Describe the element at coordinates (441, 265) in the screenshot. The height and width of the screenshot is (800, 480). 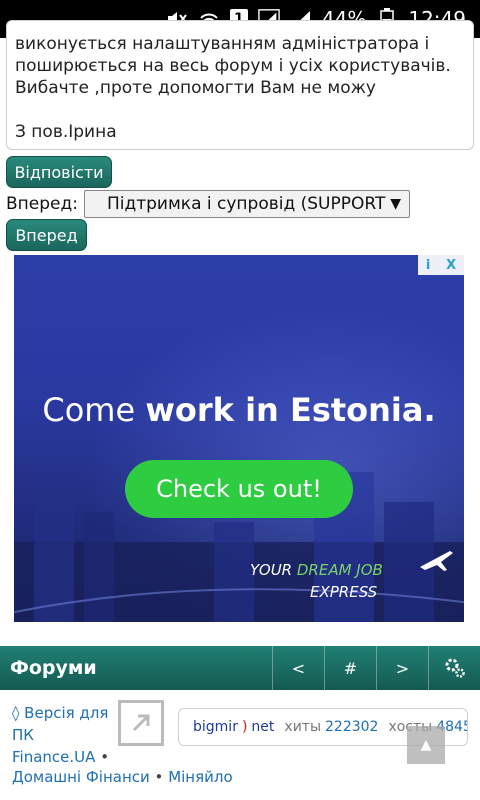
I see `ad-info-controls: i X` at that location.